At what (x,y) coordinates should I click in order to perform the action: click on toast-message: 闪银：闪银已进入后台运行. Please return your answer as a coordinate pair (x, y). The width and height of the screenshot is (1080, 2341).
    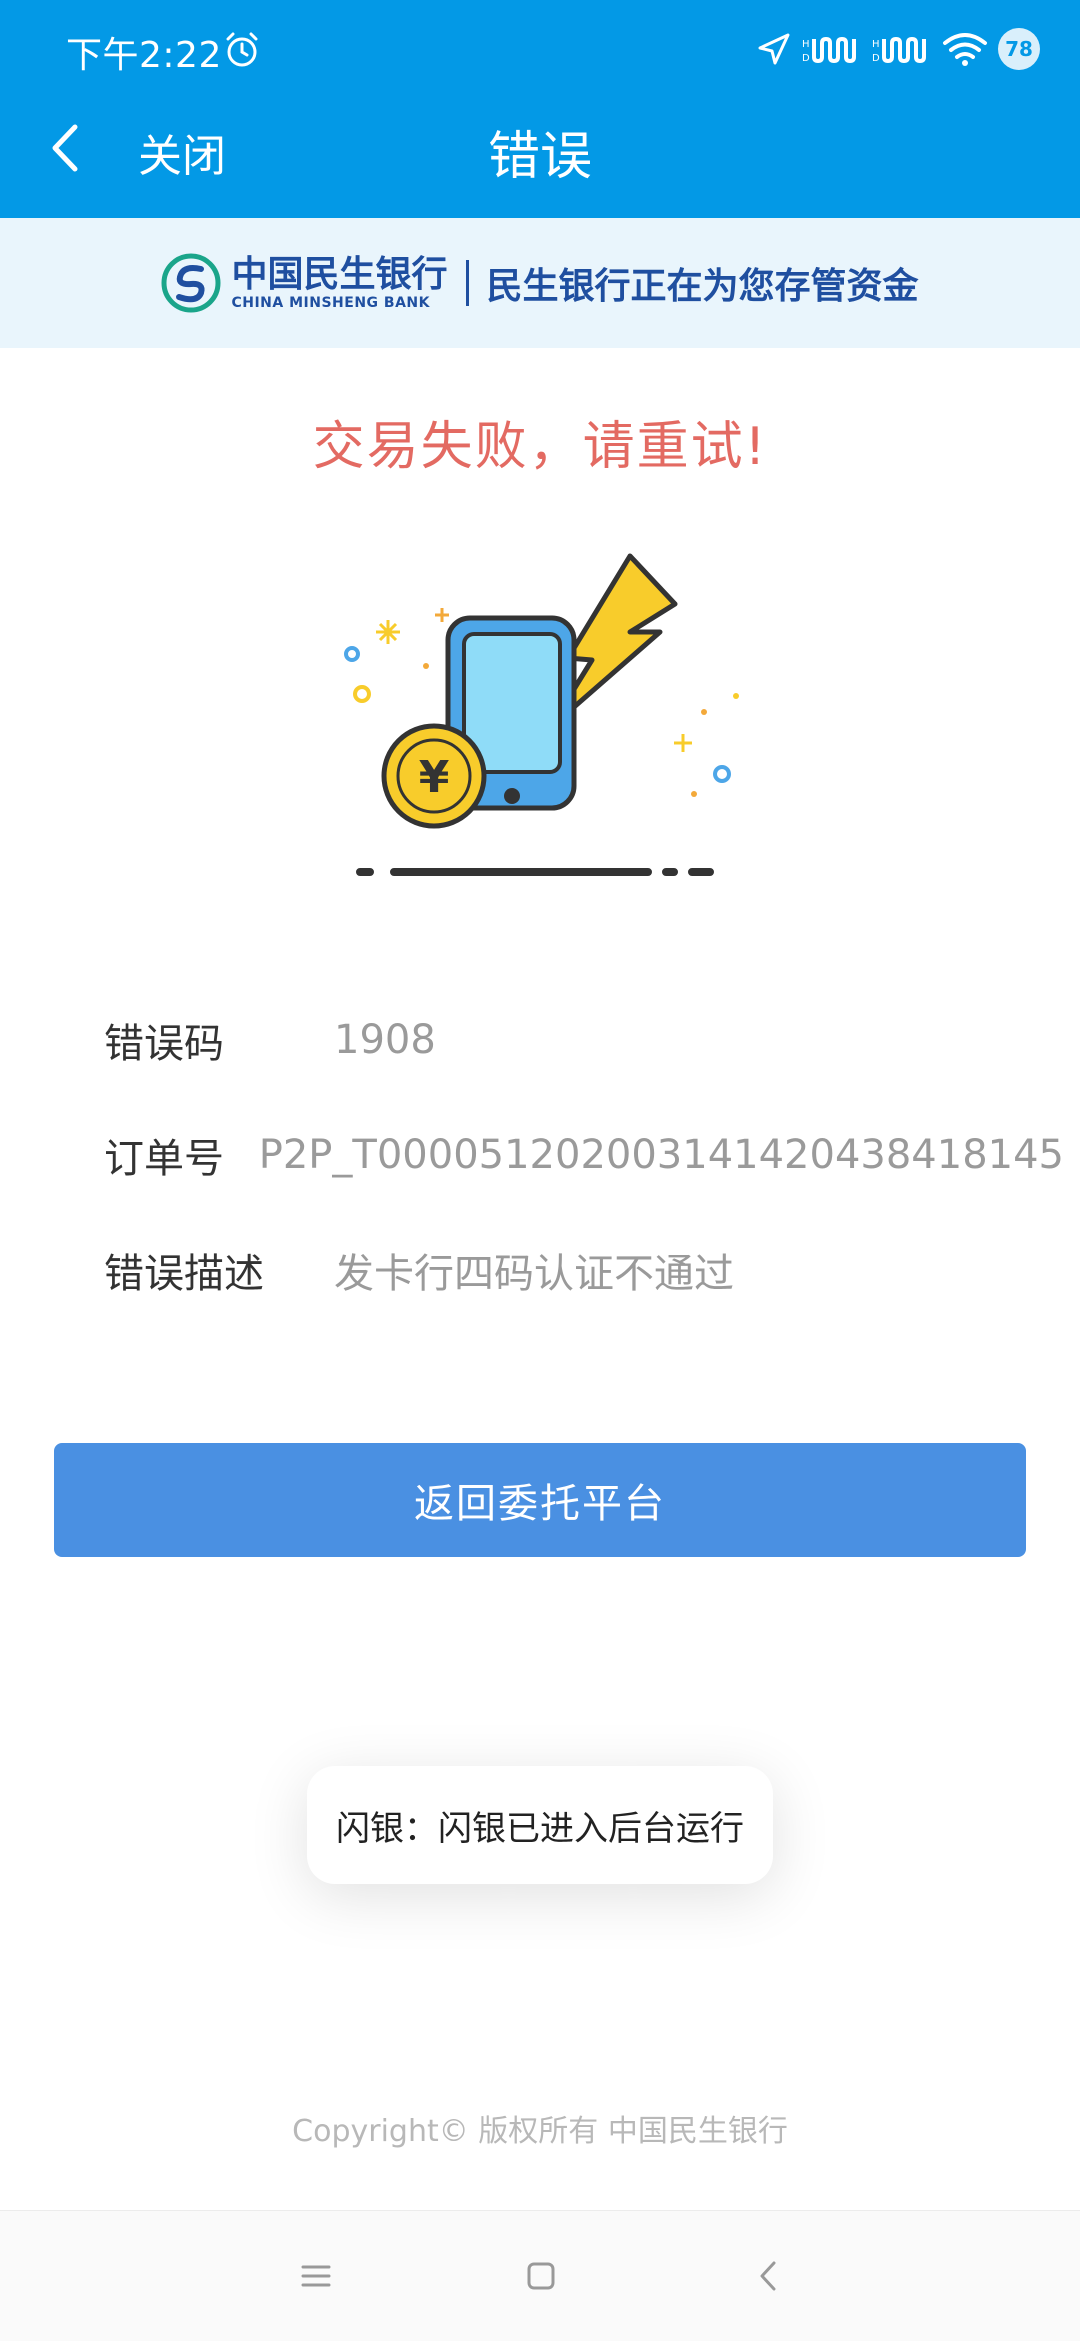
    Looking at the image, I should click on (540, 1825).